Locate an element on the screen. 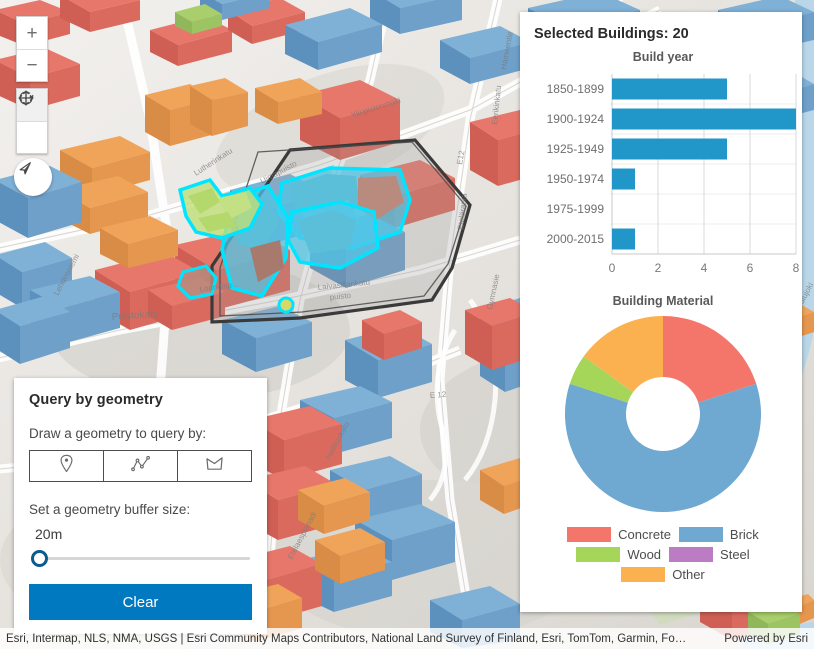 This screenshot has height=649, width=814. geometry-button-group is located at coordinates (140, 466).